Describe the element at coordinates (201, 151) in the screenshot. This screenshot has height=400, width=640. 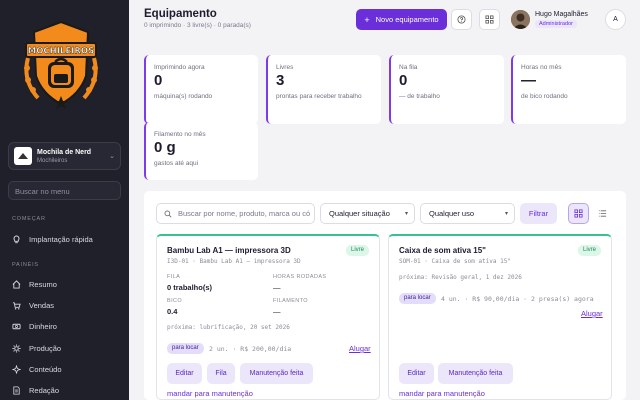
I see `stat-card-filament: Filamento no mês 0 g gastos até aqui` at that location.